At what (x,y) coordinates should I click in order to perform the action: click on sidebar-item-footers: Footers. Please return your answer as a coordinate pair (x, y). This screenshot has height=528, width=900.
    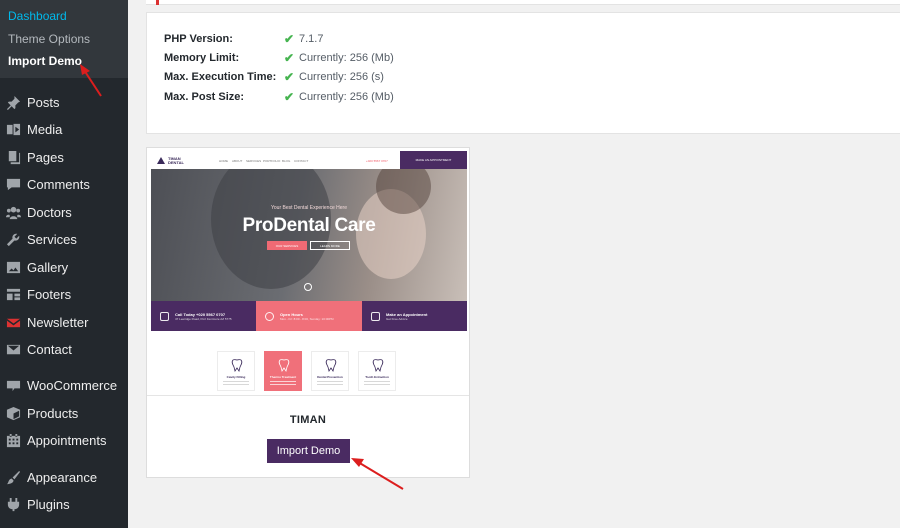
    Looking at the image, I should click on (64, 294).